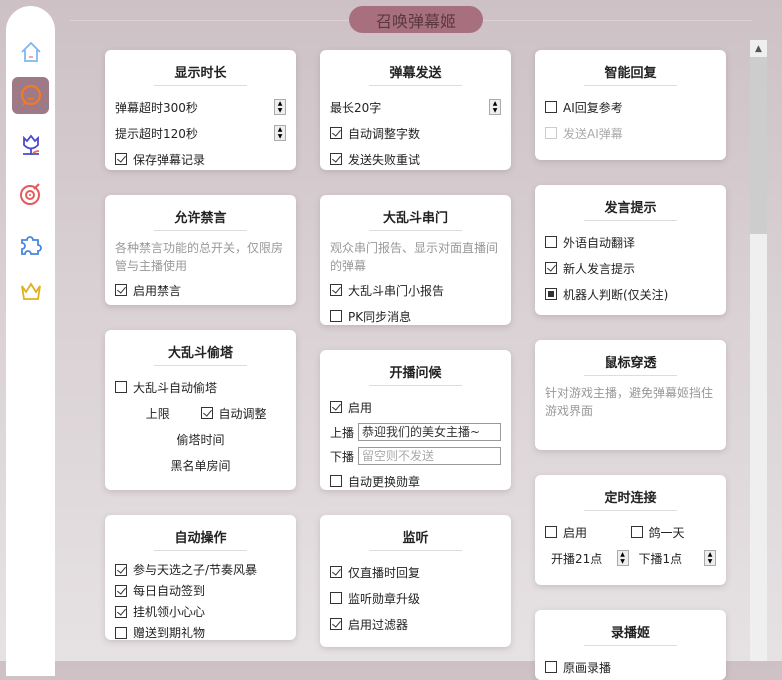 This screenshot has width=782, height=680. Describe the element at coordinates (200, 73) in the screenshot. I see `card-title: 显示时长` at that location.